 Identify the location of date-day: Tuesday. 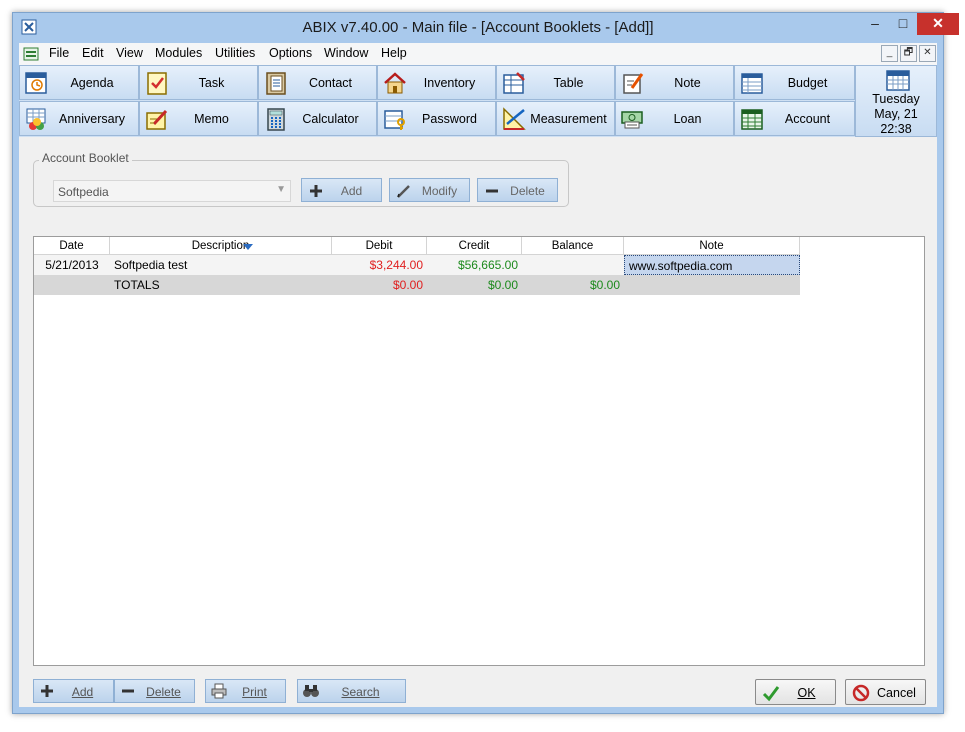
(896, 99).